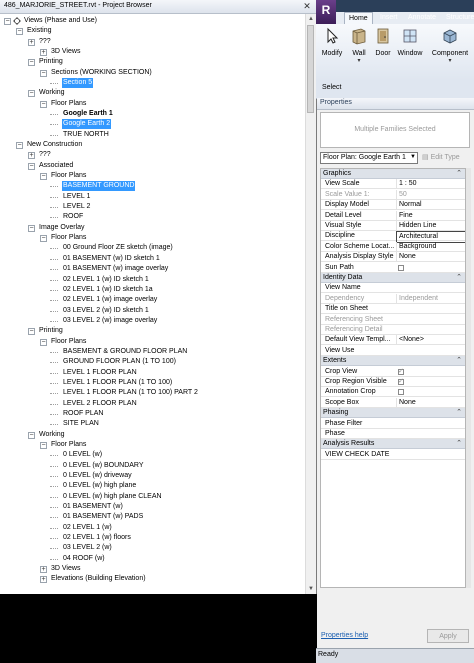  Describe the element at coordinates (344, 635) in the screenshot. I see `properties-help-link: Properties help` at that location.